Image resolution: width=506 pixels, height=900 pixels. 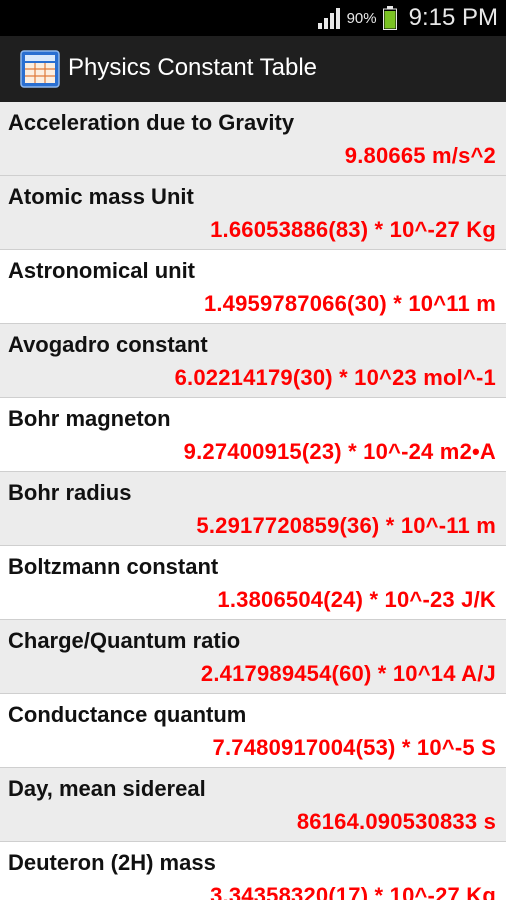 I want to click on constant-value: 5.2917720859(36) * 10^-11 m, so click(x=346, y=525).